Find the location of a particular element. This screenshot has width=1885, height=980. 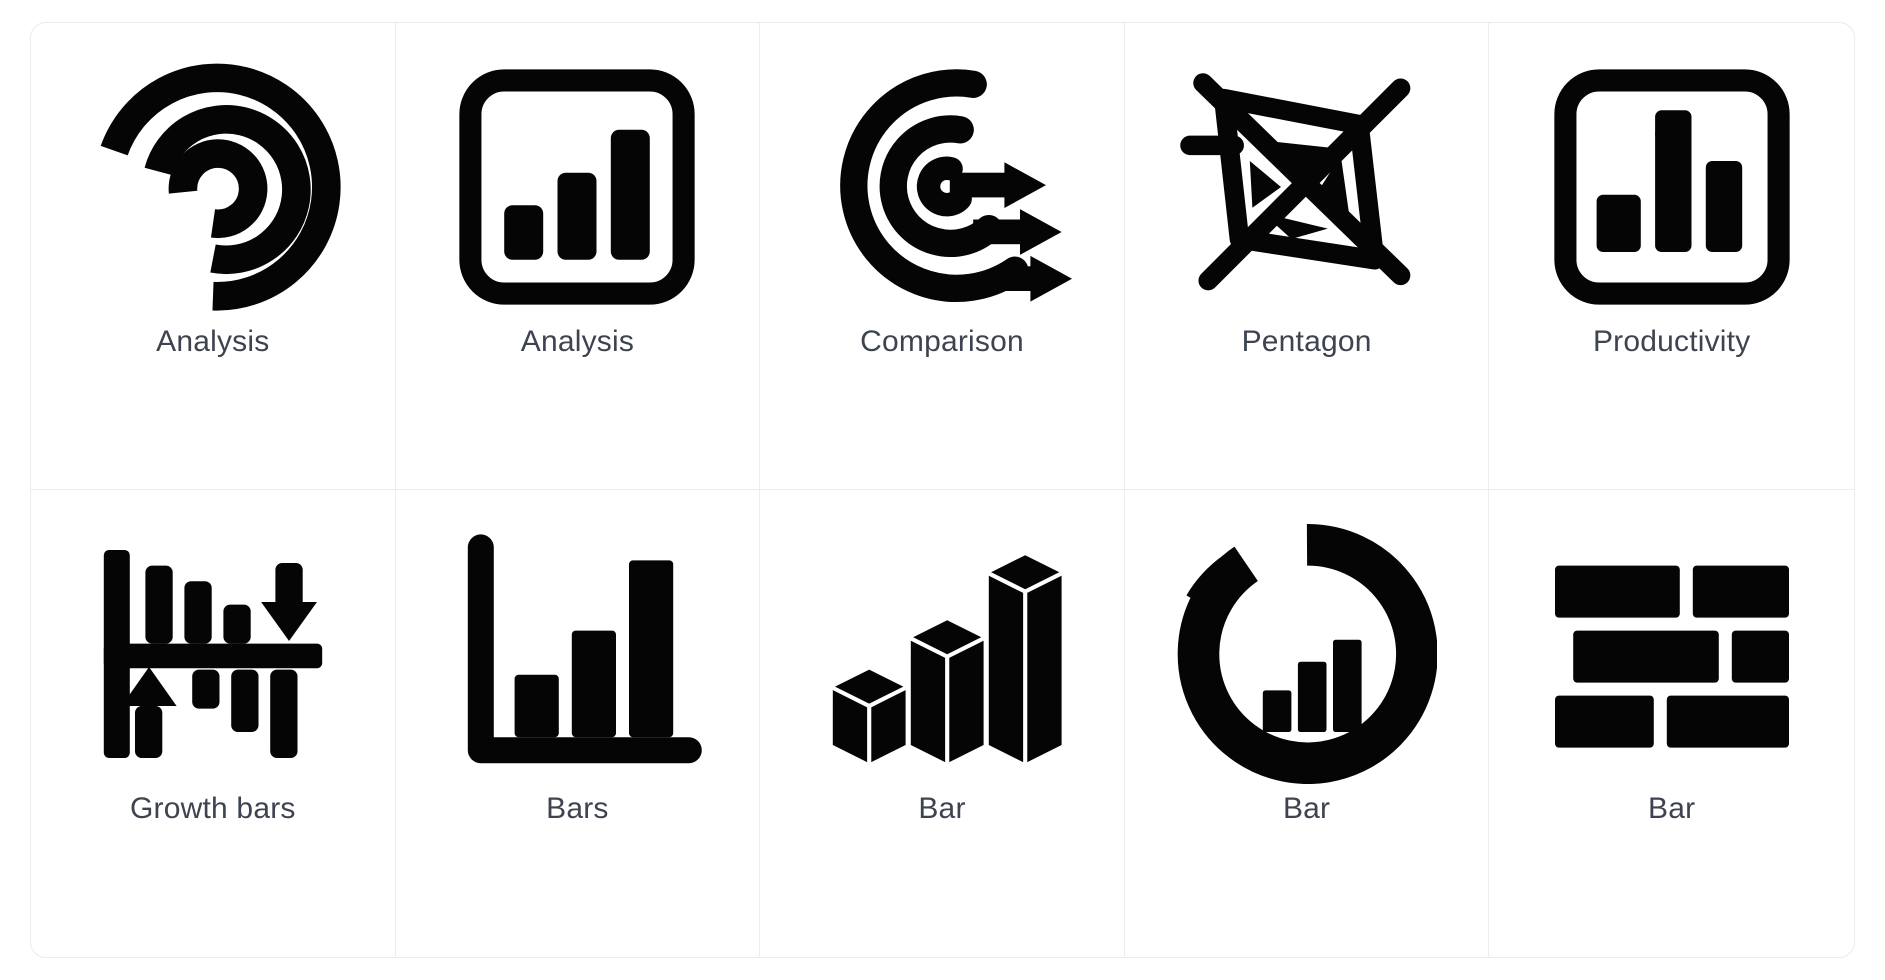

icon-cell-bar-donut: Bar is located at coordinates (1307, 723).